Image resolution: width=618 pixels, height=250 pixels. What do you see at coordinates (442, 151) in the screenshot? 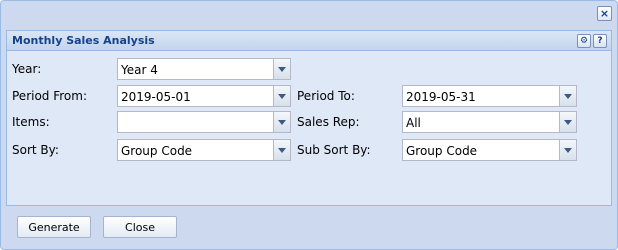
I see `sub-sort-by-value: Group Code` at bounding box center [442, 151].